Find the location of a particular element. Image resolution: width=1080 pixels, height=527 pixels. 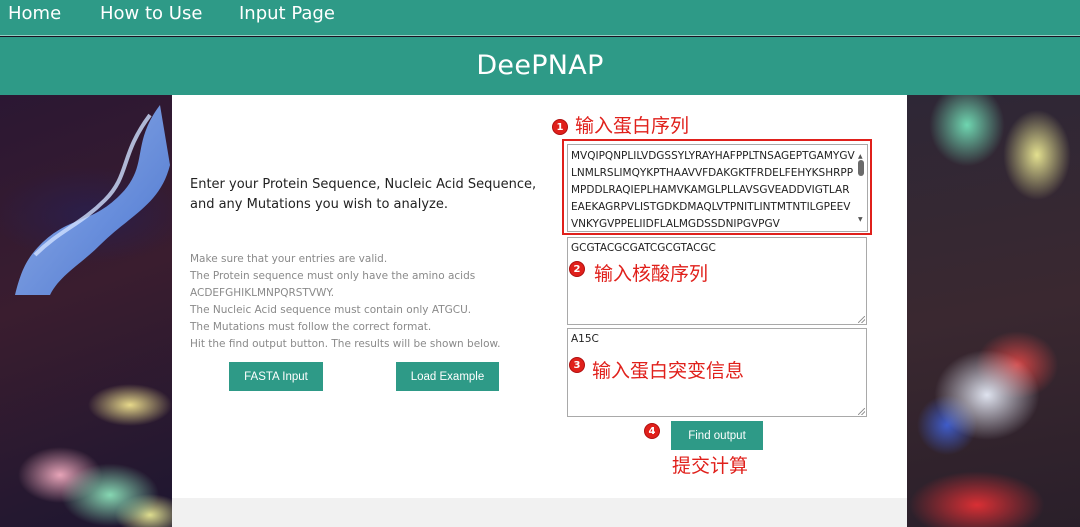

step-2-badge: 2 is located at coordinates (577, 269).